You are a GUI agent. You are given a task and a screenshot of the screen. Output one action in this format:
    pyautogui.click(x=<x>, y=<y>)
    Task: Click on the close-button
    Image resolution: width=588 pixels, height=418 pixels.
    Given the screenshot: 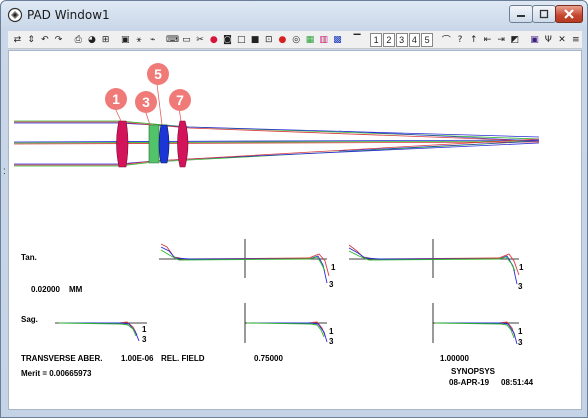 What is the action you would take?
    pyautogui.click(x=569, y=14)
    